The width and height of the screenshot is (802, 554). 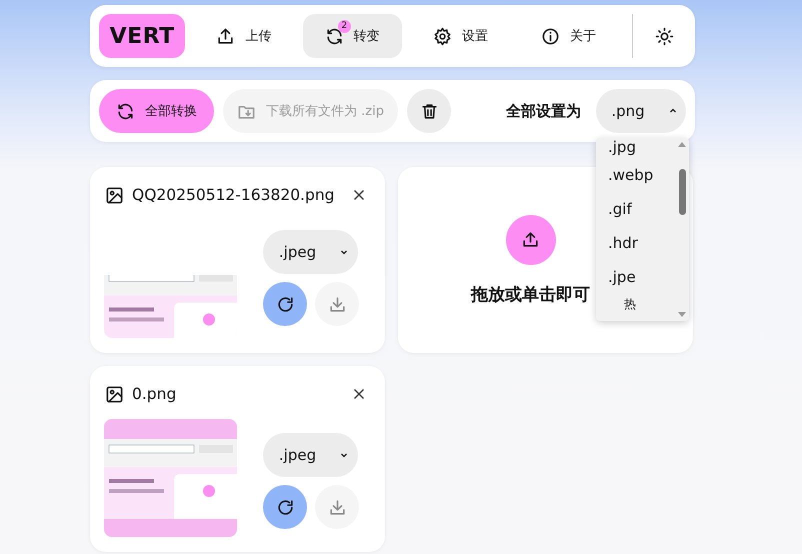 What do you see at coordinates (352, 36) in the screenshot?
I see `nav-tab: 2 转变` at bounding box center [352, 36].